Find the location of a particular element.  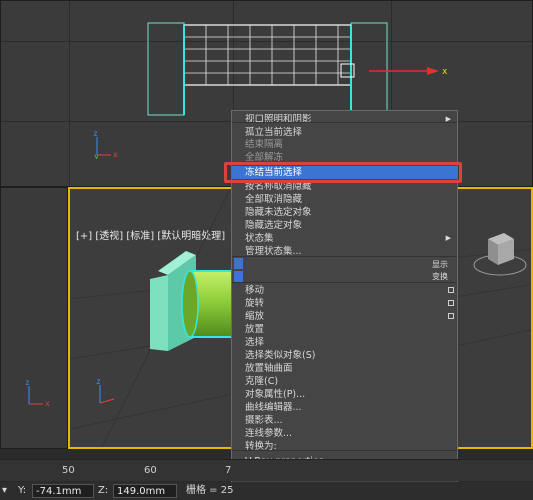

menu-item-label: 全部取消隐藏 is located at coordinates (274, 199).